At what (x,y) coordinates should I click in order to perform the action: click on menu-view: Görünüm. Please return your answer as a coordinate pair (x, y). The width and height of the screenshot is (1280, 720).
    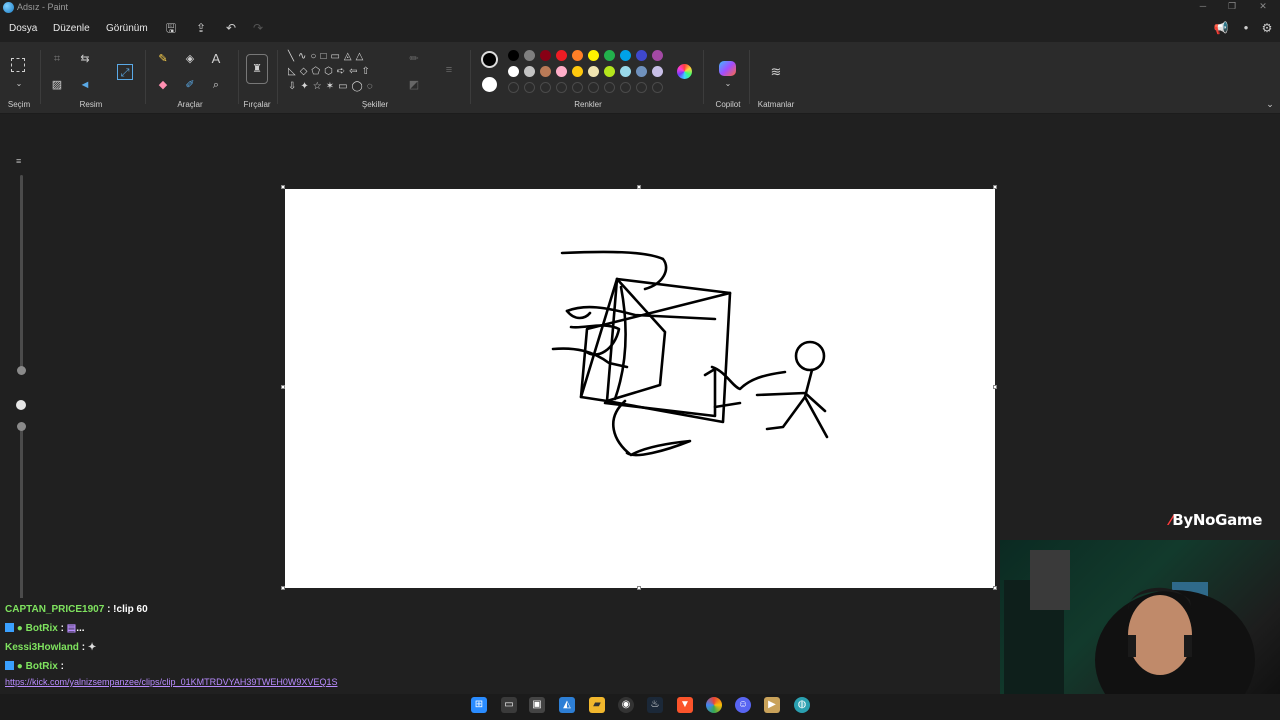
    Looking at the image, I should click on (127, 28).